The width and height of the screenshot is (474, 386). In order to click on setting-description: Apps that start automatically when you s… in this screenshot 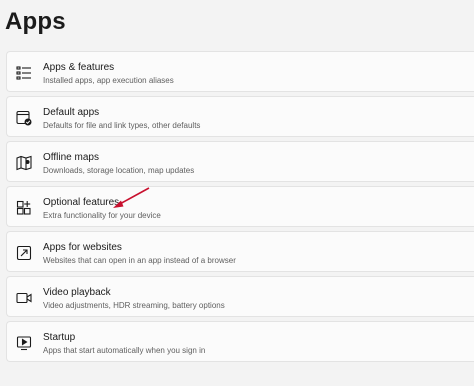, I will do `click(124, 350)`.